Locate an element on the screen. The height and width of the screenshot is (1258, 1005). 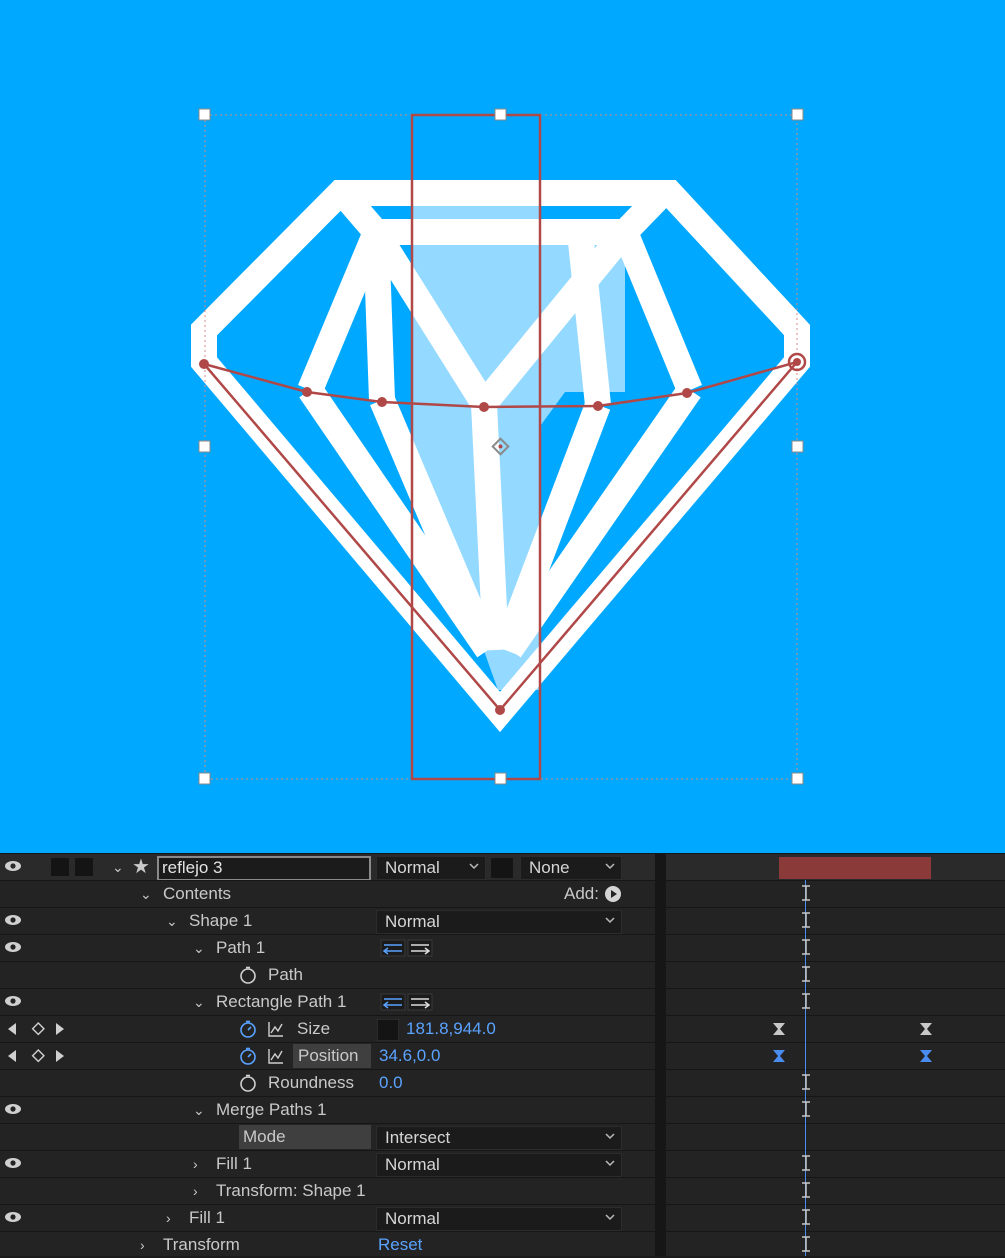
path1-label: Path 1 is located at coordinates (241, 947).